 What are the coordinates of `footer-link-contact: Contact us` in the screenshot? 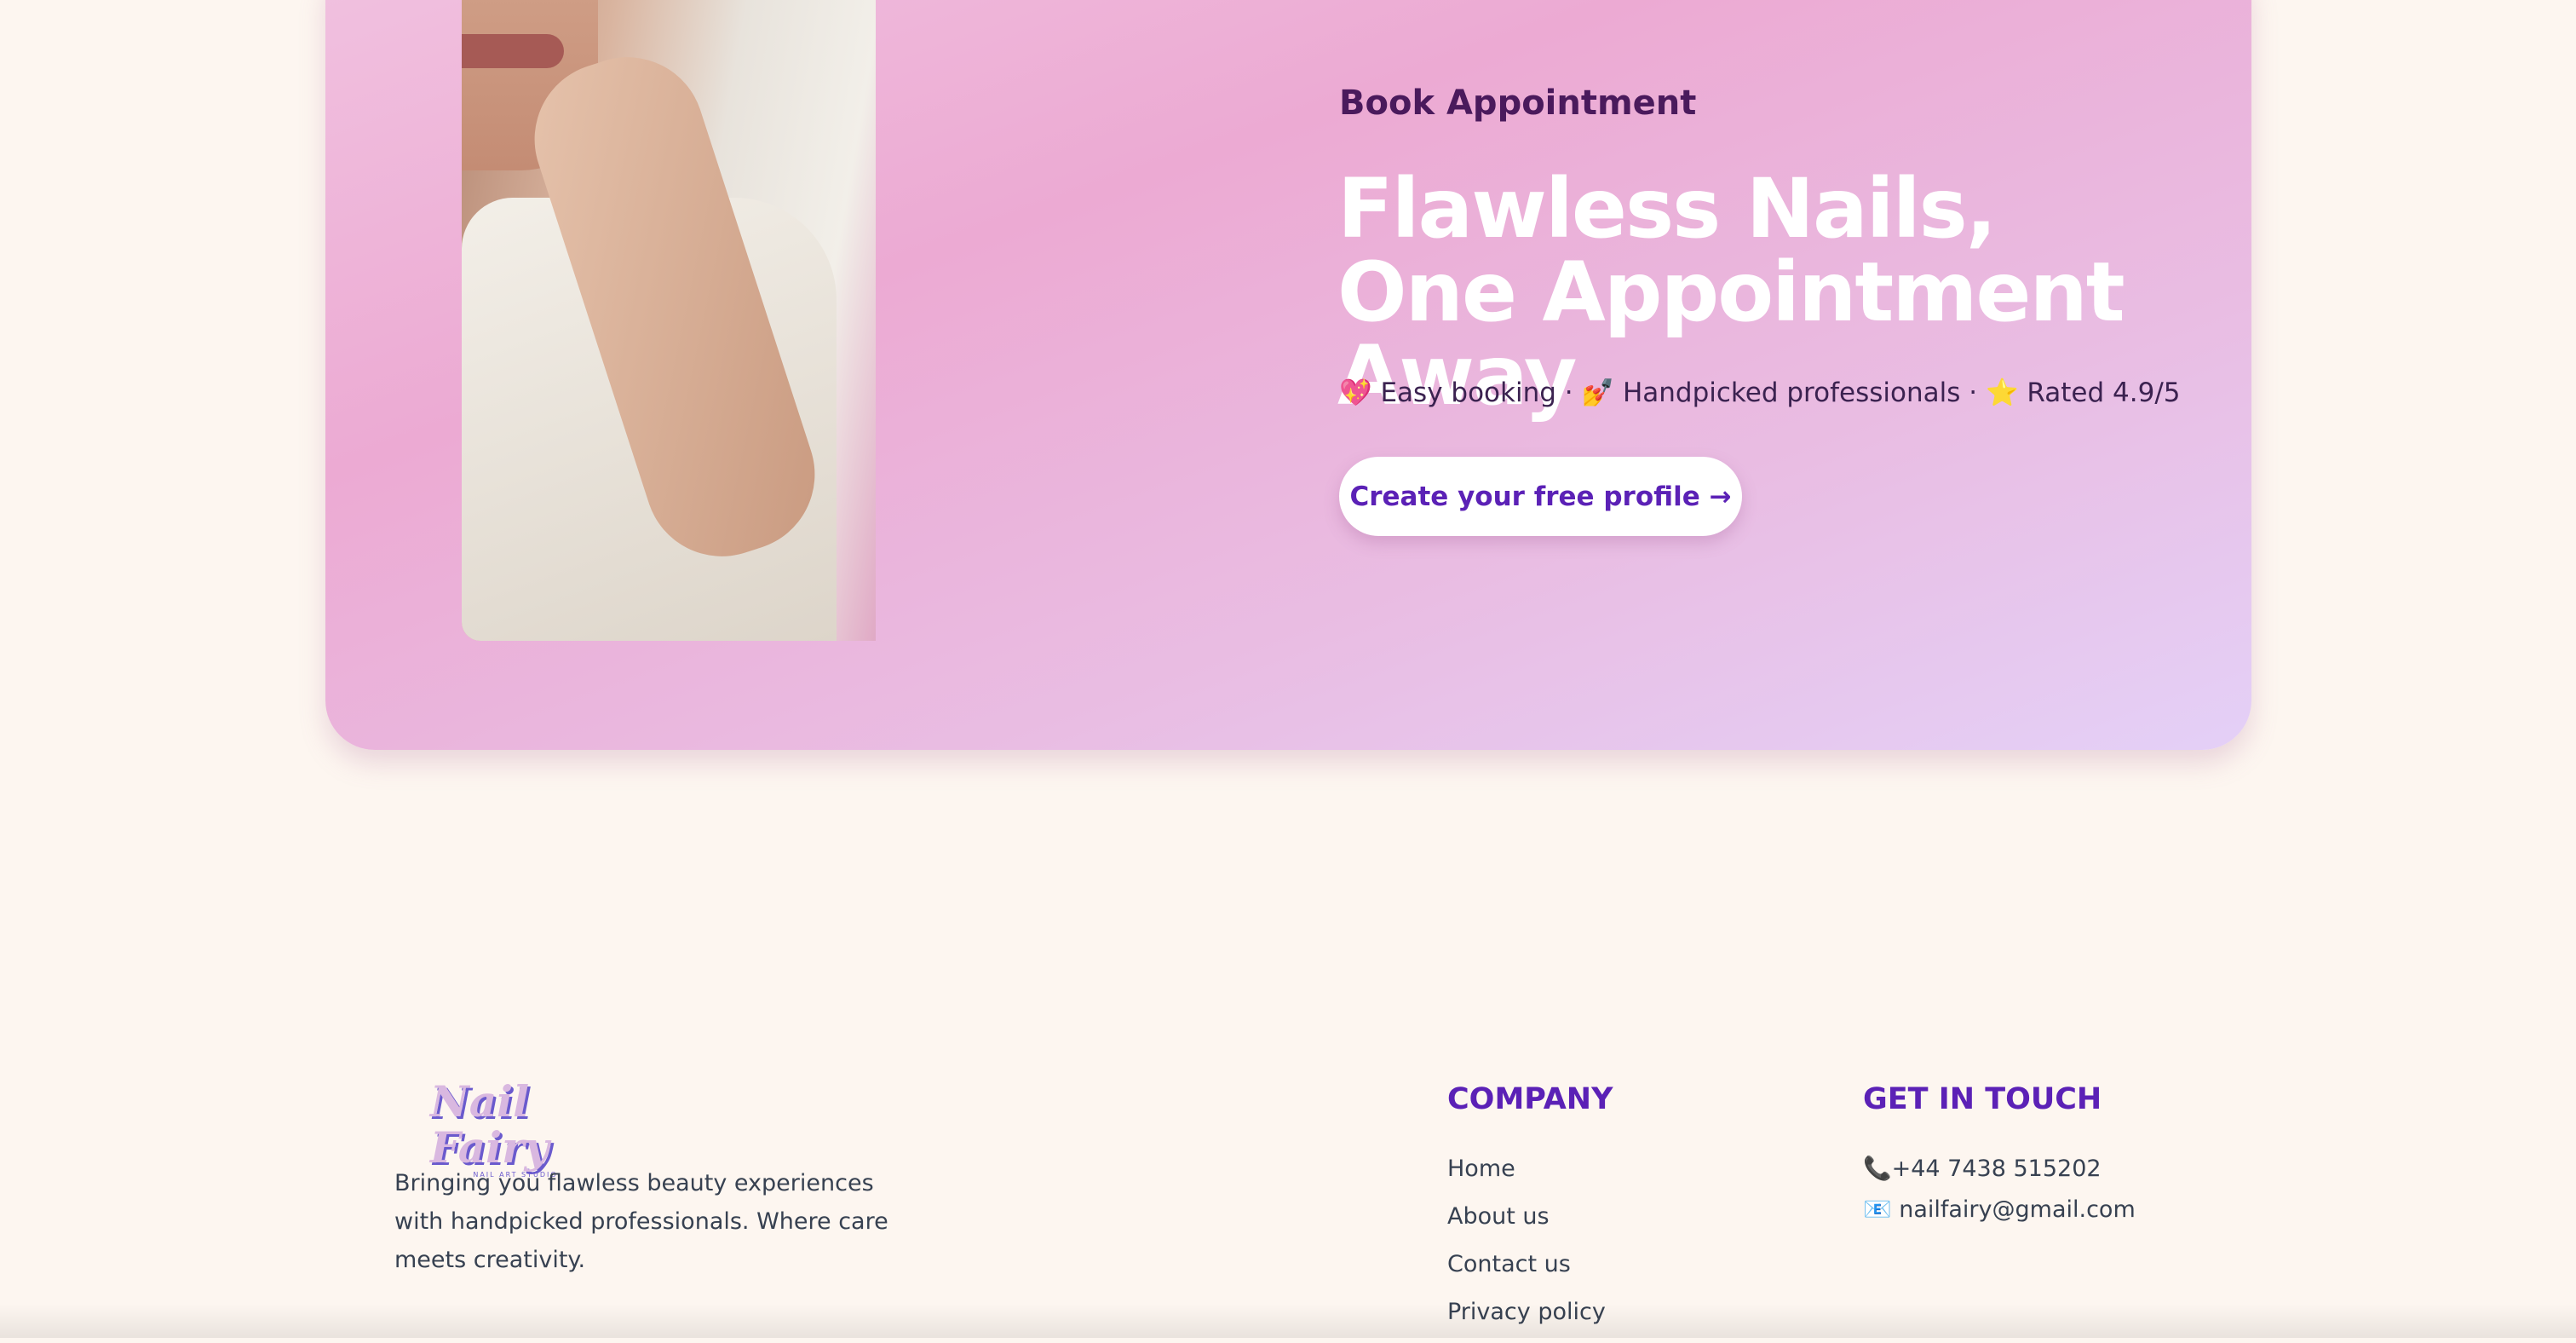 It's located at (1527, 1271).